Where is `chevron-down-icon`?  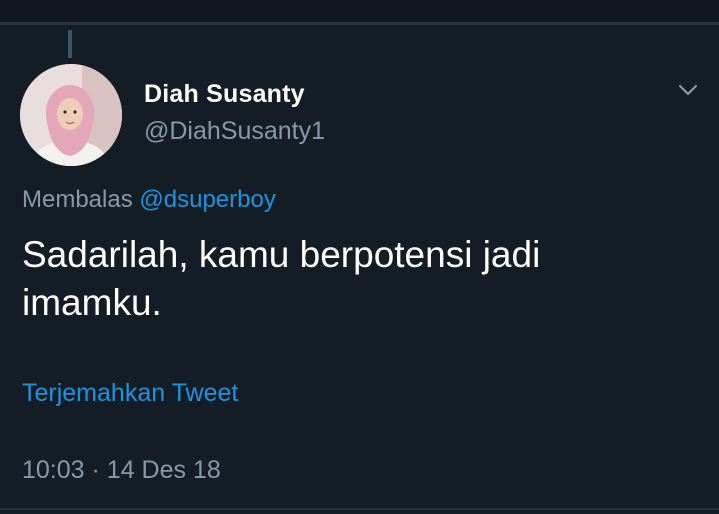
chevron-down-icon is located at coordinates (688, 90).